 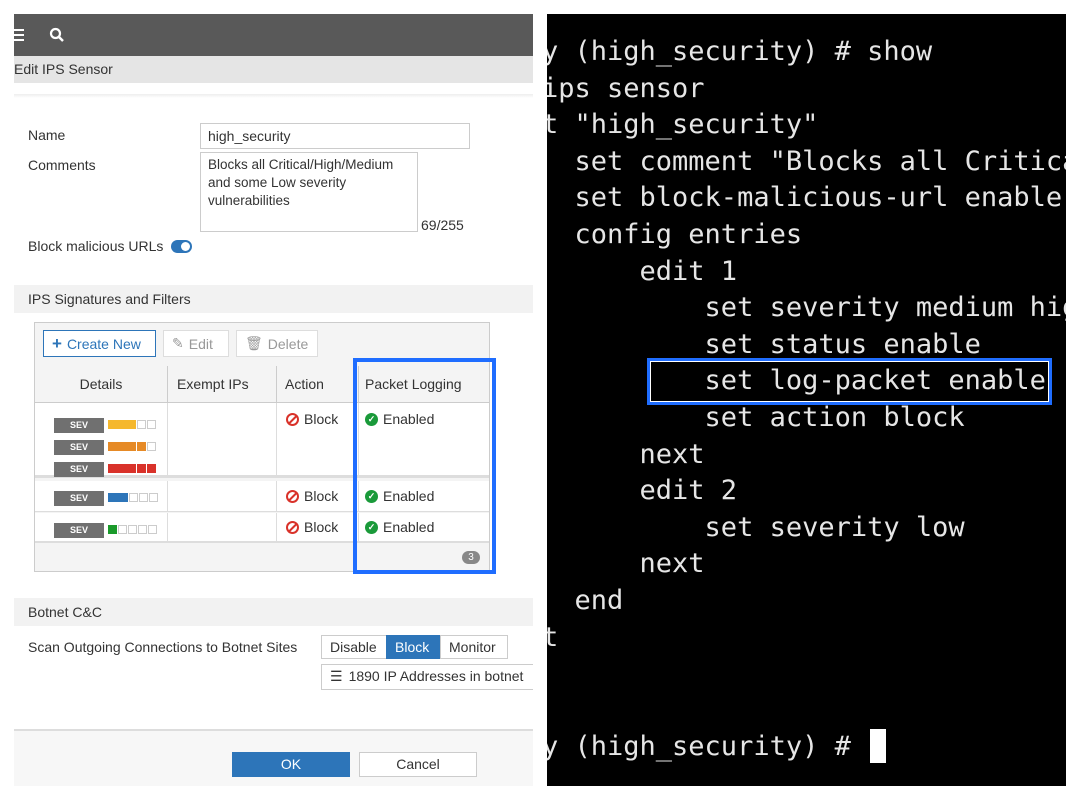 I want to click on botnet-ip-list-button: ☰ 1890 IP Addresses in botnet, so click(x=427, y=677).